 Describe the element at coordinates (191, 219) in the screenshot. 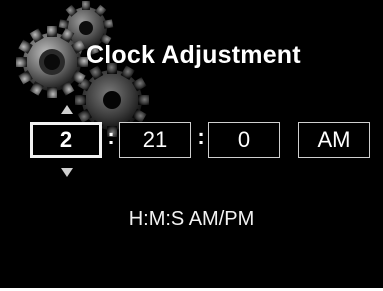

I see `format-hint: H:M:S AM/PM` at that location.